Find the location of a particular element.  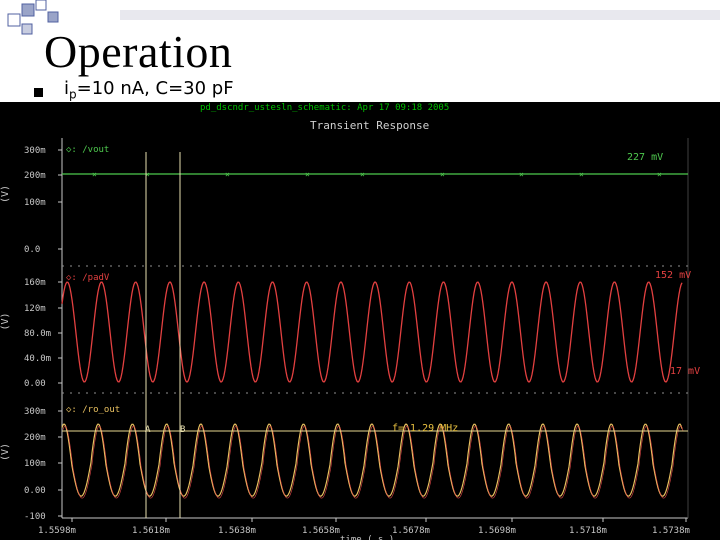

vout-value-label: 227 mV is located at coordinates (645, 157).